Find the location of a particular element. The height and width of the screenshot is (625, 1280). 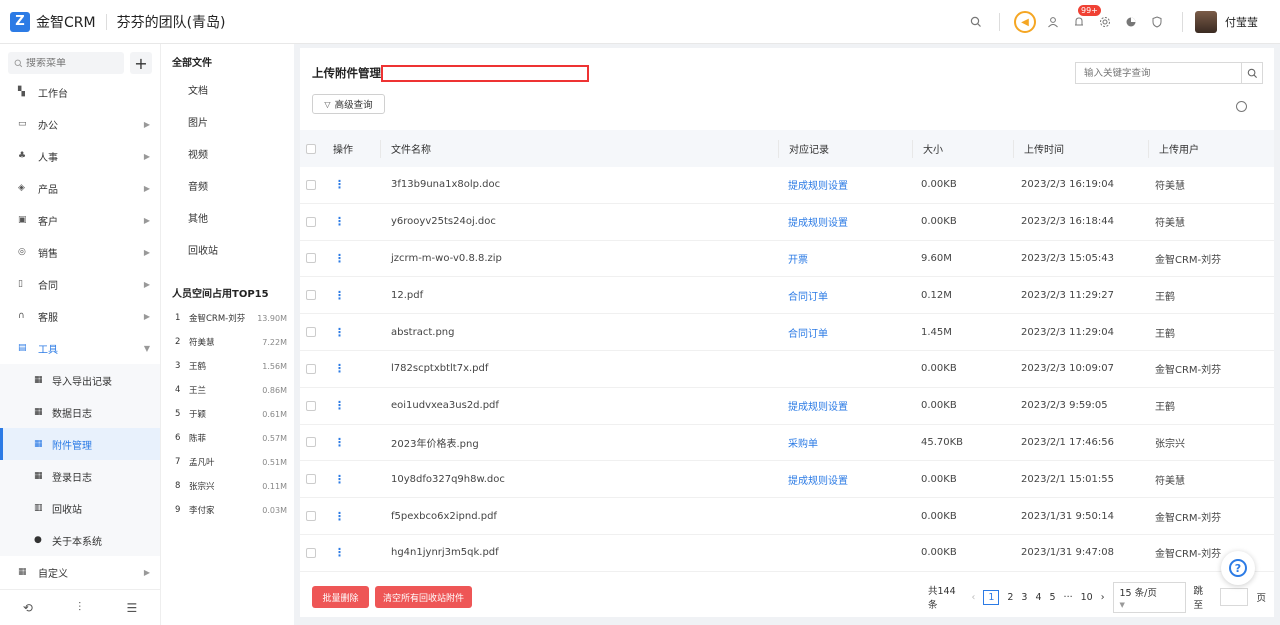

next-page-icon: › is located at coordinates (1103, 597).